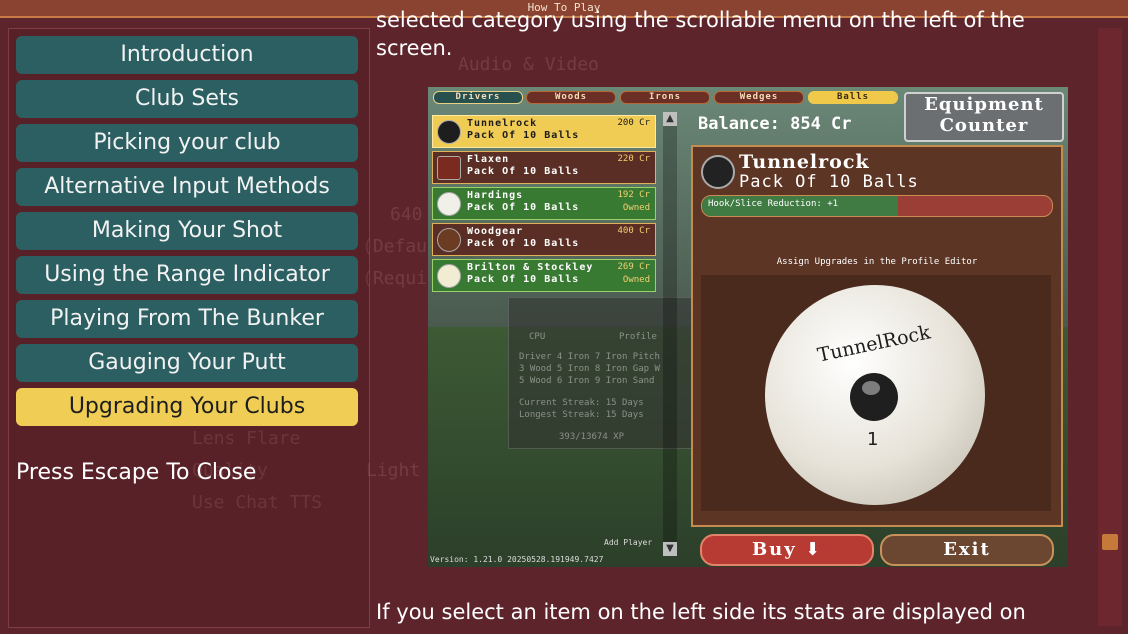 The width and height of the screenshot is (1128, 634). Describe the element at coordinates (633, 231) in the screenshot. I see `item-price: 400 Cr` at that location.